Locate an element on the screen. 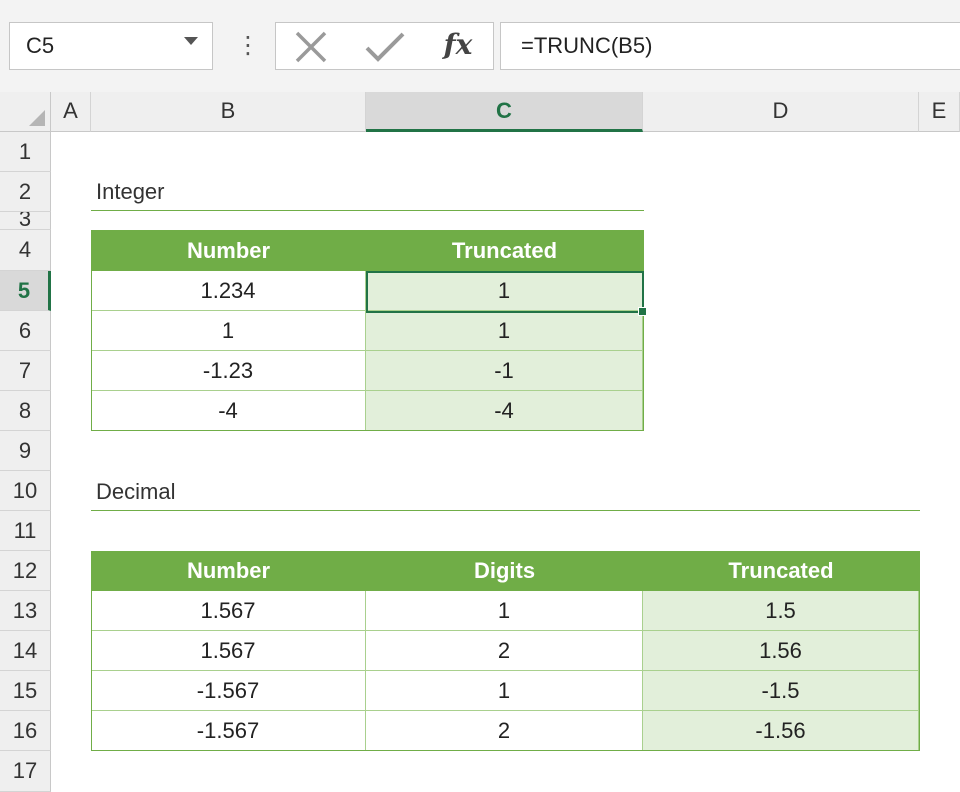 The height and width of the screenshot is (792, 960). more-options-icon: ⋮ is located at coordinates (248, 47).